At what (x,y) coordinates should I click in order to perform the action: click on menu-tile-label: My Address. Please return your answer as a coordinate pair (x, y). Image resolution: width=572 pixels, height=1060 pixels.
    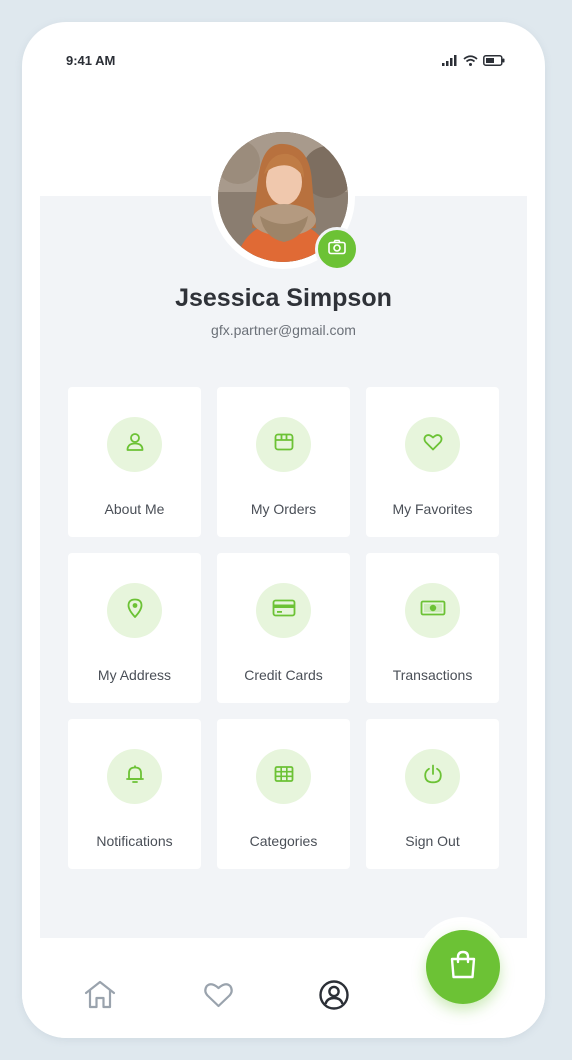
    Looking at the image, I should click on (134, 675).